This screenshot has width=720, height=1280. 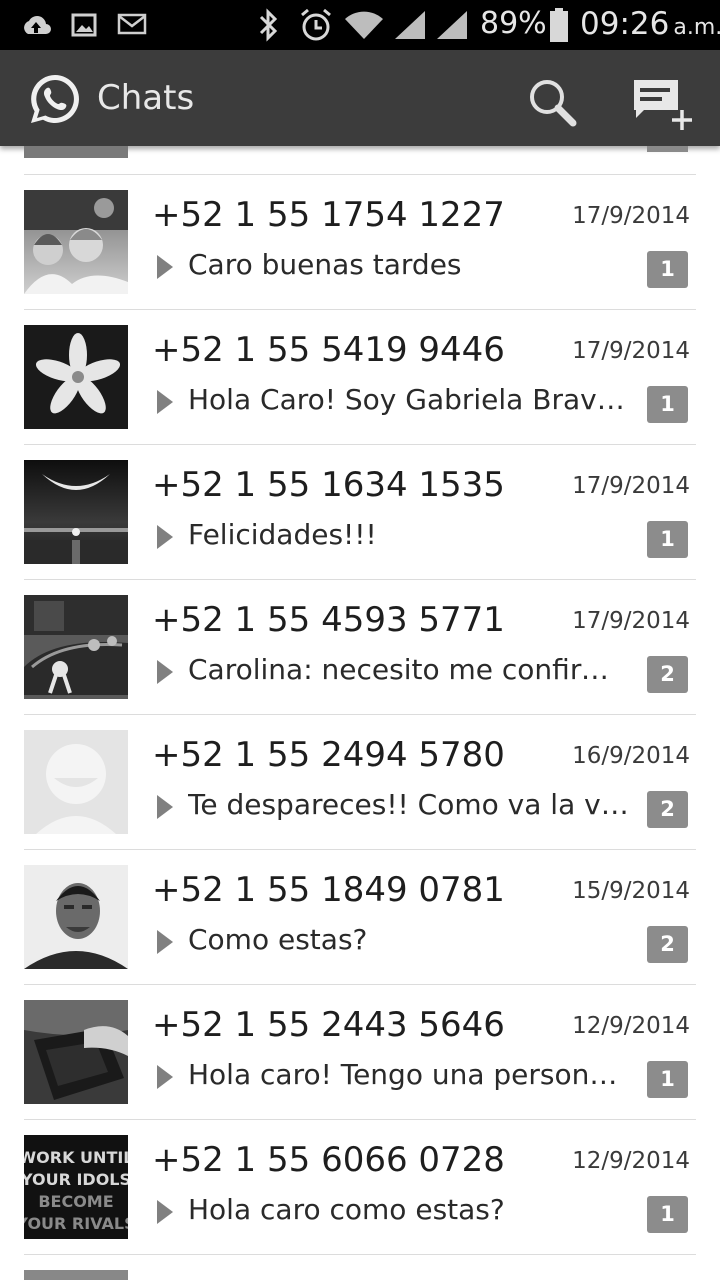 I want to click on image-icon, so click(x=84, y=25).